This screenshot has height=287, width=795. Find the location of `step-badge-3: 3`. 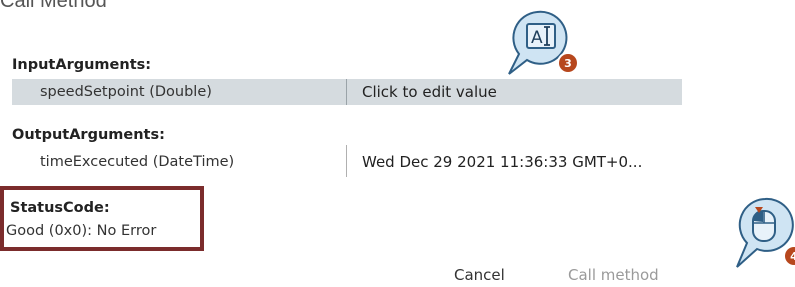

step-badge-3: 3 is located at coordinates (568, 63).